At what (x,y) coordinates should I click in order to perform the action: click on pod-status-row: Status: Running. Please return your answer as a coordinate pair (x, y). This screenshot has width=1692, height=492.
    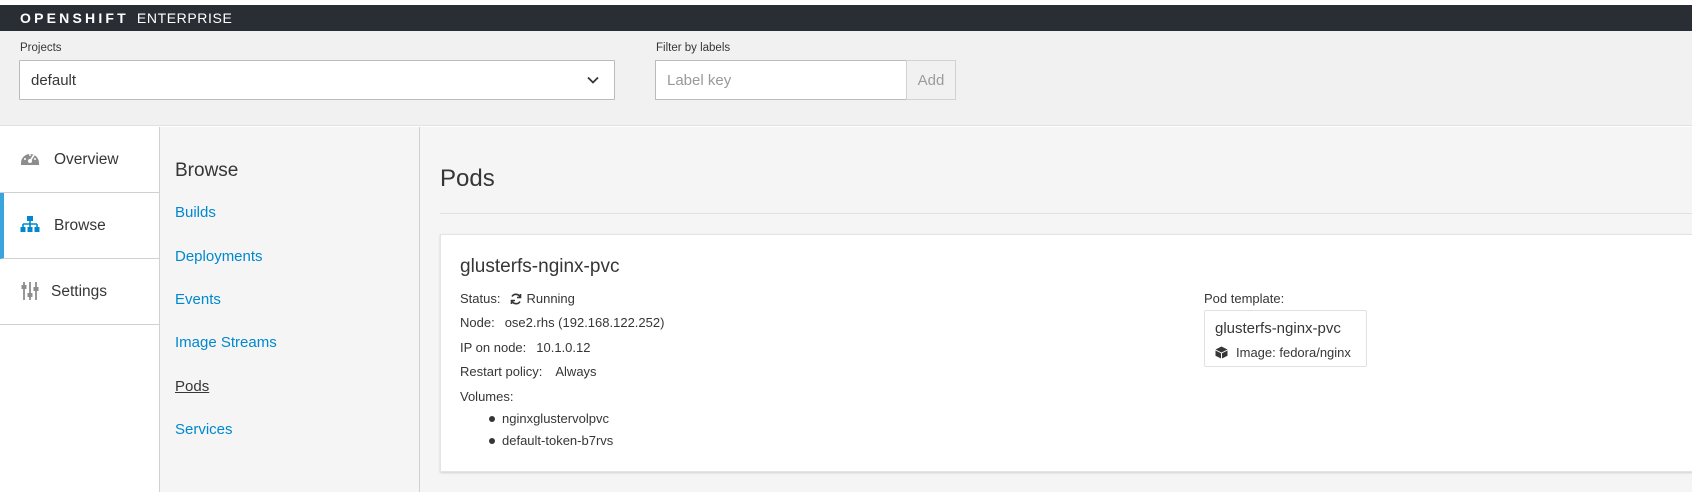
    Looking at the image, I should click on (517, 298).